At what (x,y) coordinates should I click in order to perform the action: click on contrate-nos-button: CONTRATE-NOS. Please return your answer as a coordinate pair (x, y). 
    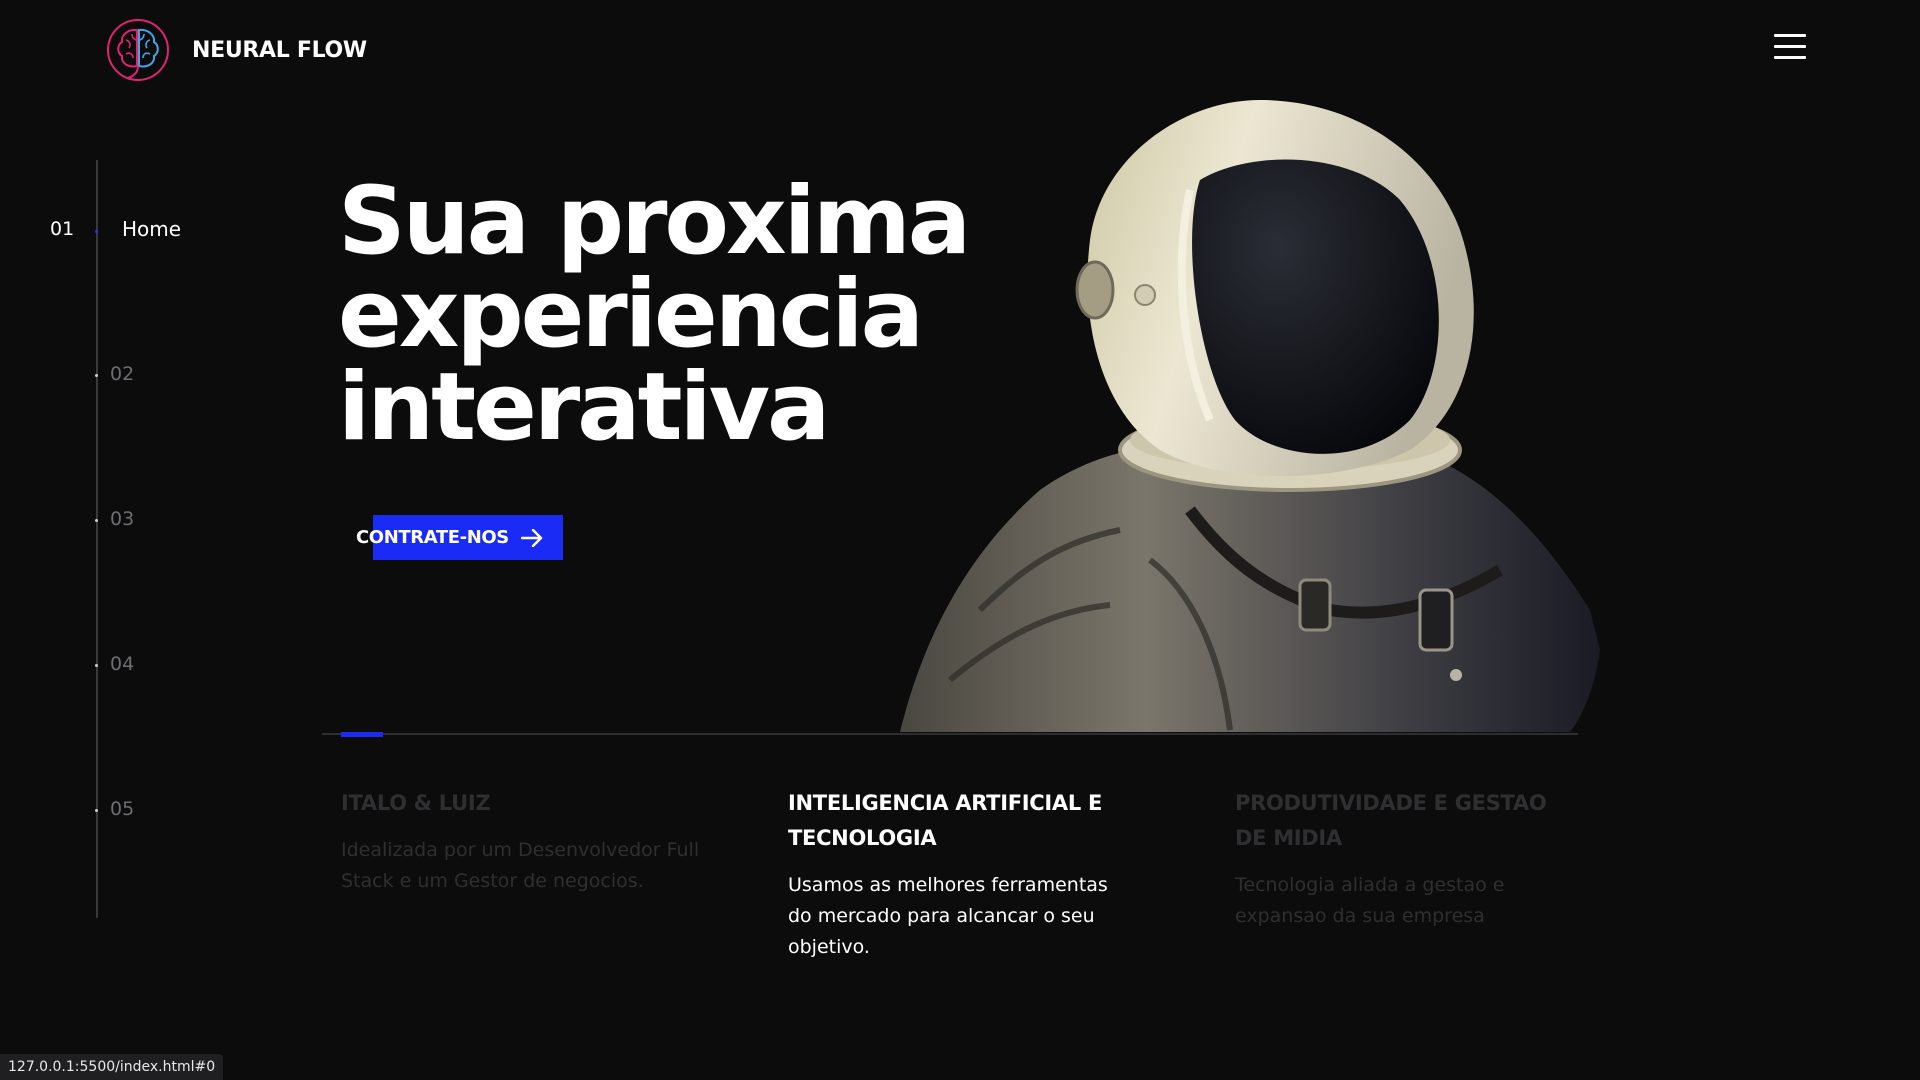
    Looking at the image, I should click on (459, 537).